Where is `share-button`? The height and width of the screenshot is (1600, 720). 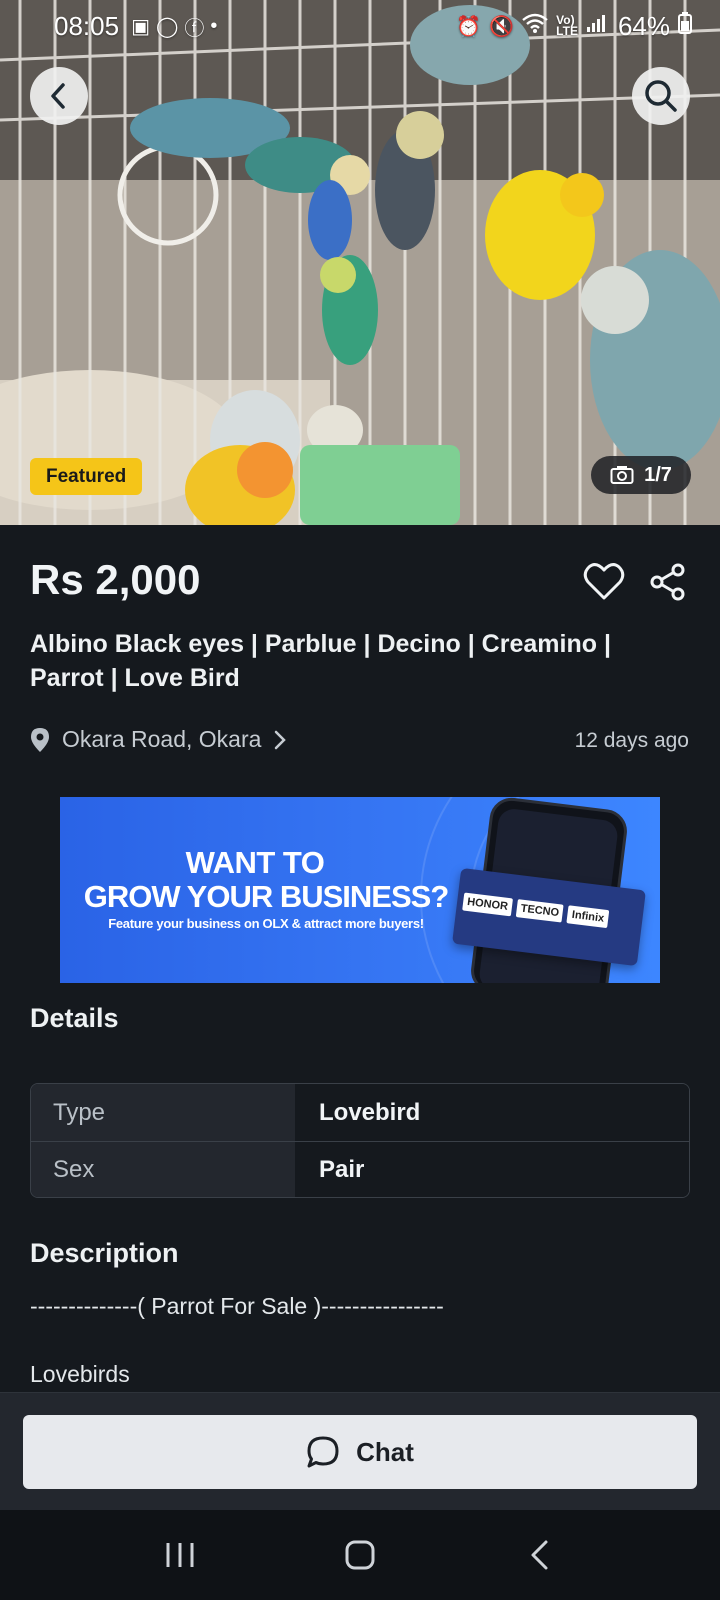
share-button is located at coordinates (668, 582).